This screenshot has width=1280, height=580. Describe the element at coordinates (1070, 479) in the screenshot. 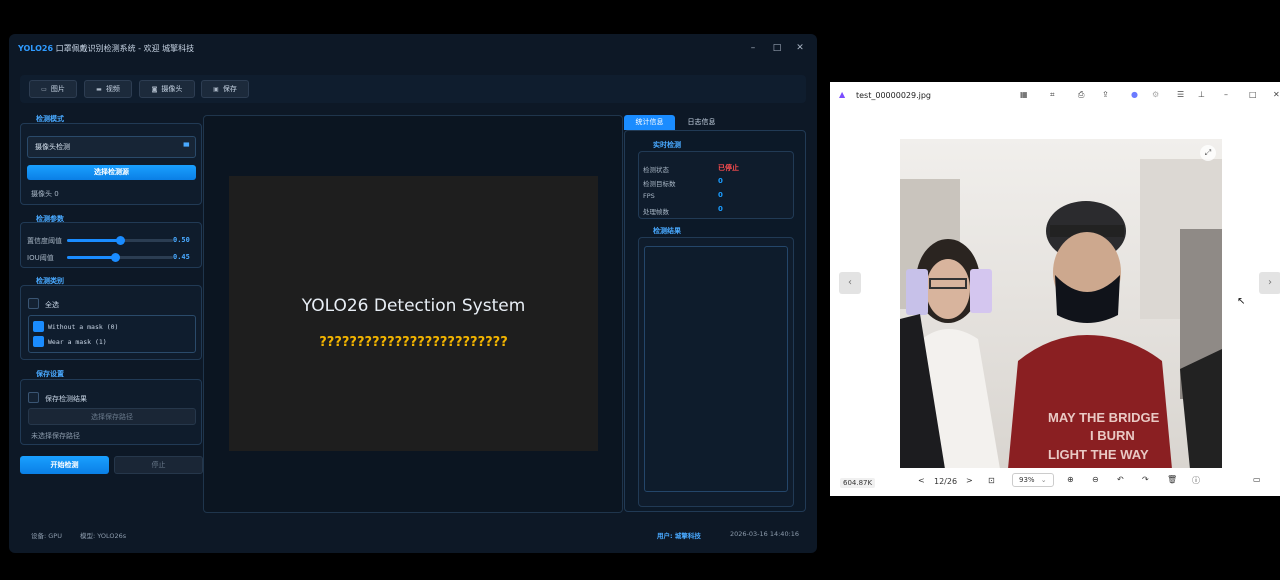

I see `zoom-in-icon: ⊕` at that location.